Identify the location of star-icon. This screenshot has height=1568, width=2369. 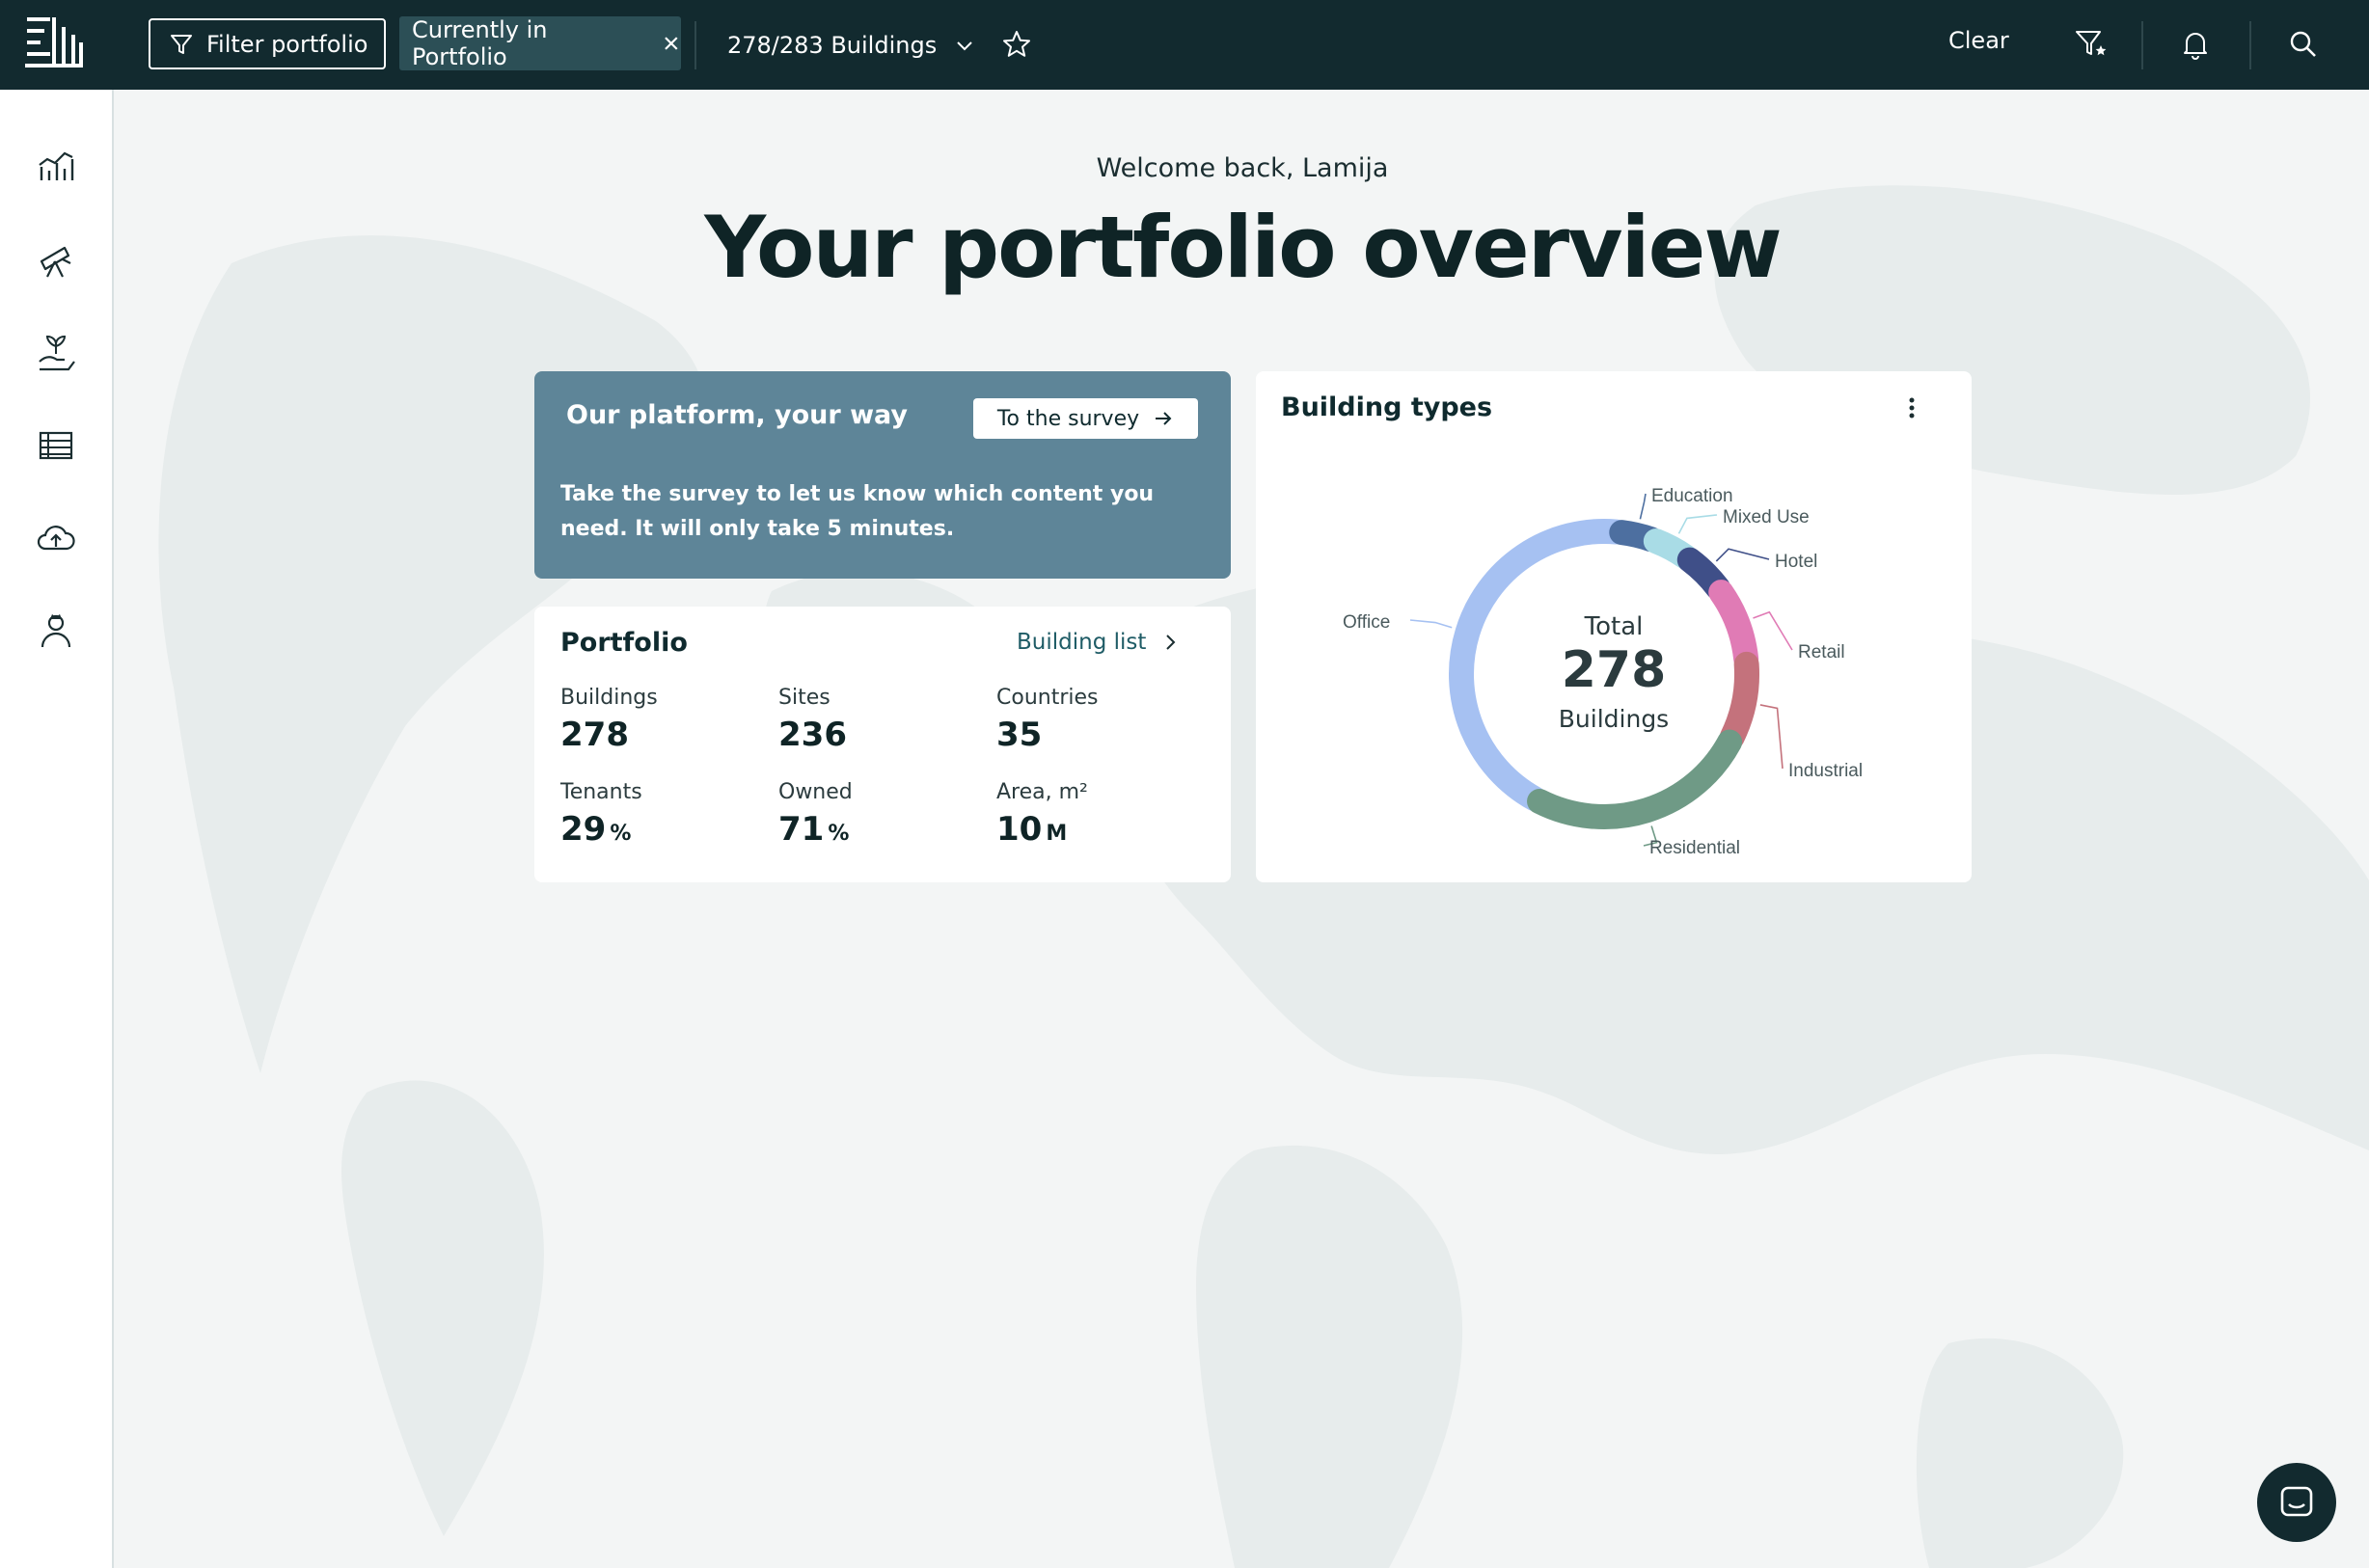
(1017, 45).